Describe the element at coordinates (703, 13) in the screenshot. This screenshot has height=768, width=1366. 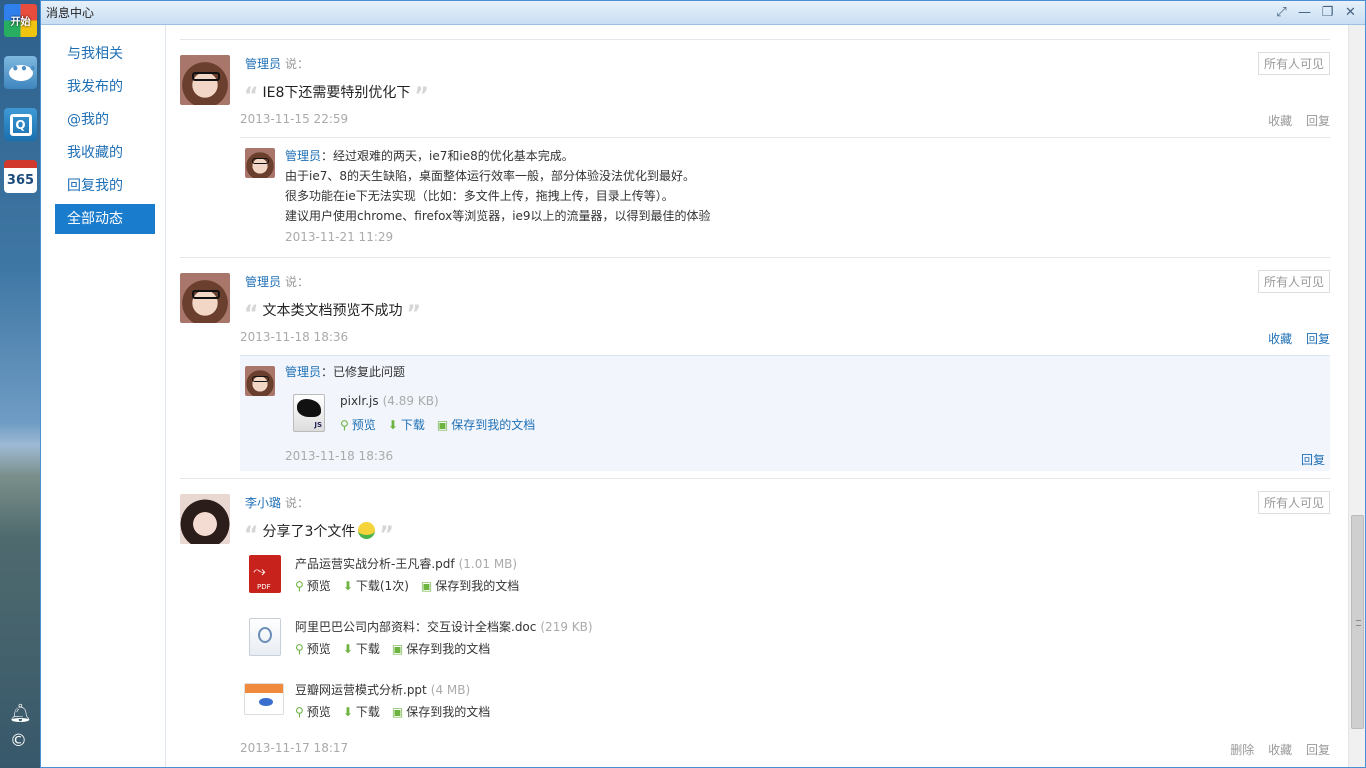
I see `window-titlebar: 消息中心 ⤢ — ❐ ✕` at that location.